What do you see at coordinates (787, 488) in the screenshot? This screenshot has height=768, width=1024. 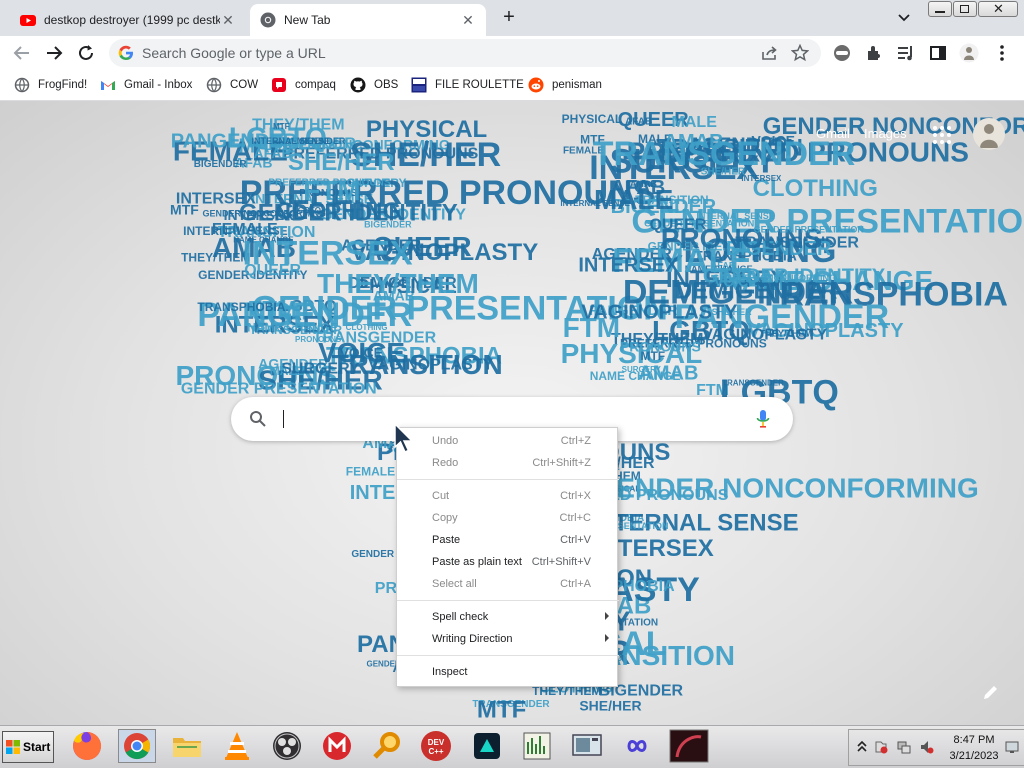 I see `wordcloud-word: GENDER NONCONFORMING` at bounding box center [787, 488].